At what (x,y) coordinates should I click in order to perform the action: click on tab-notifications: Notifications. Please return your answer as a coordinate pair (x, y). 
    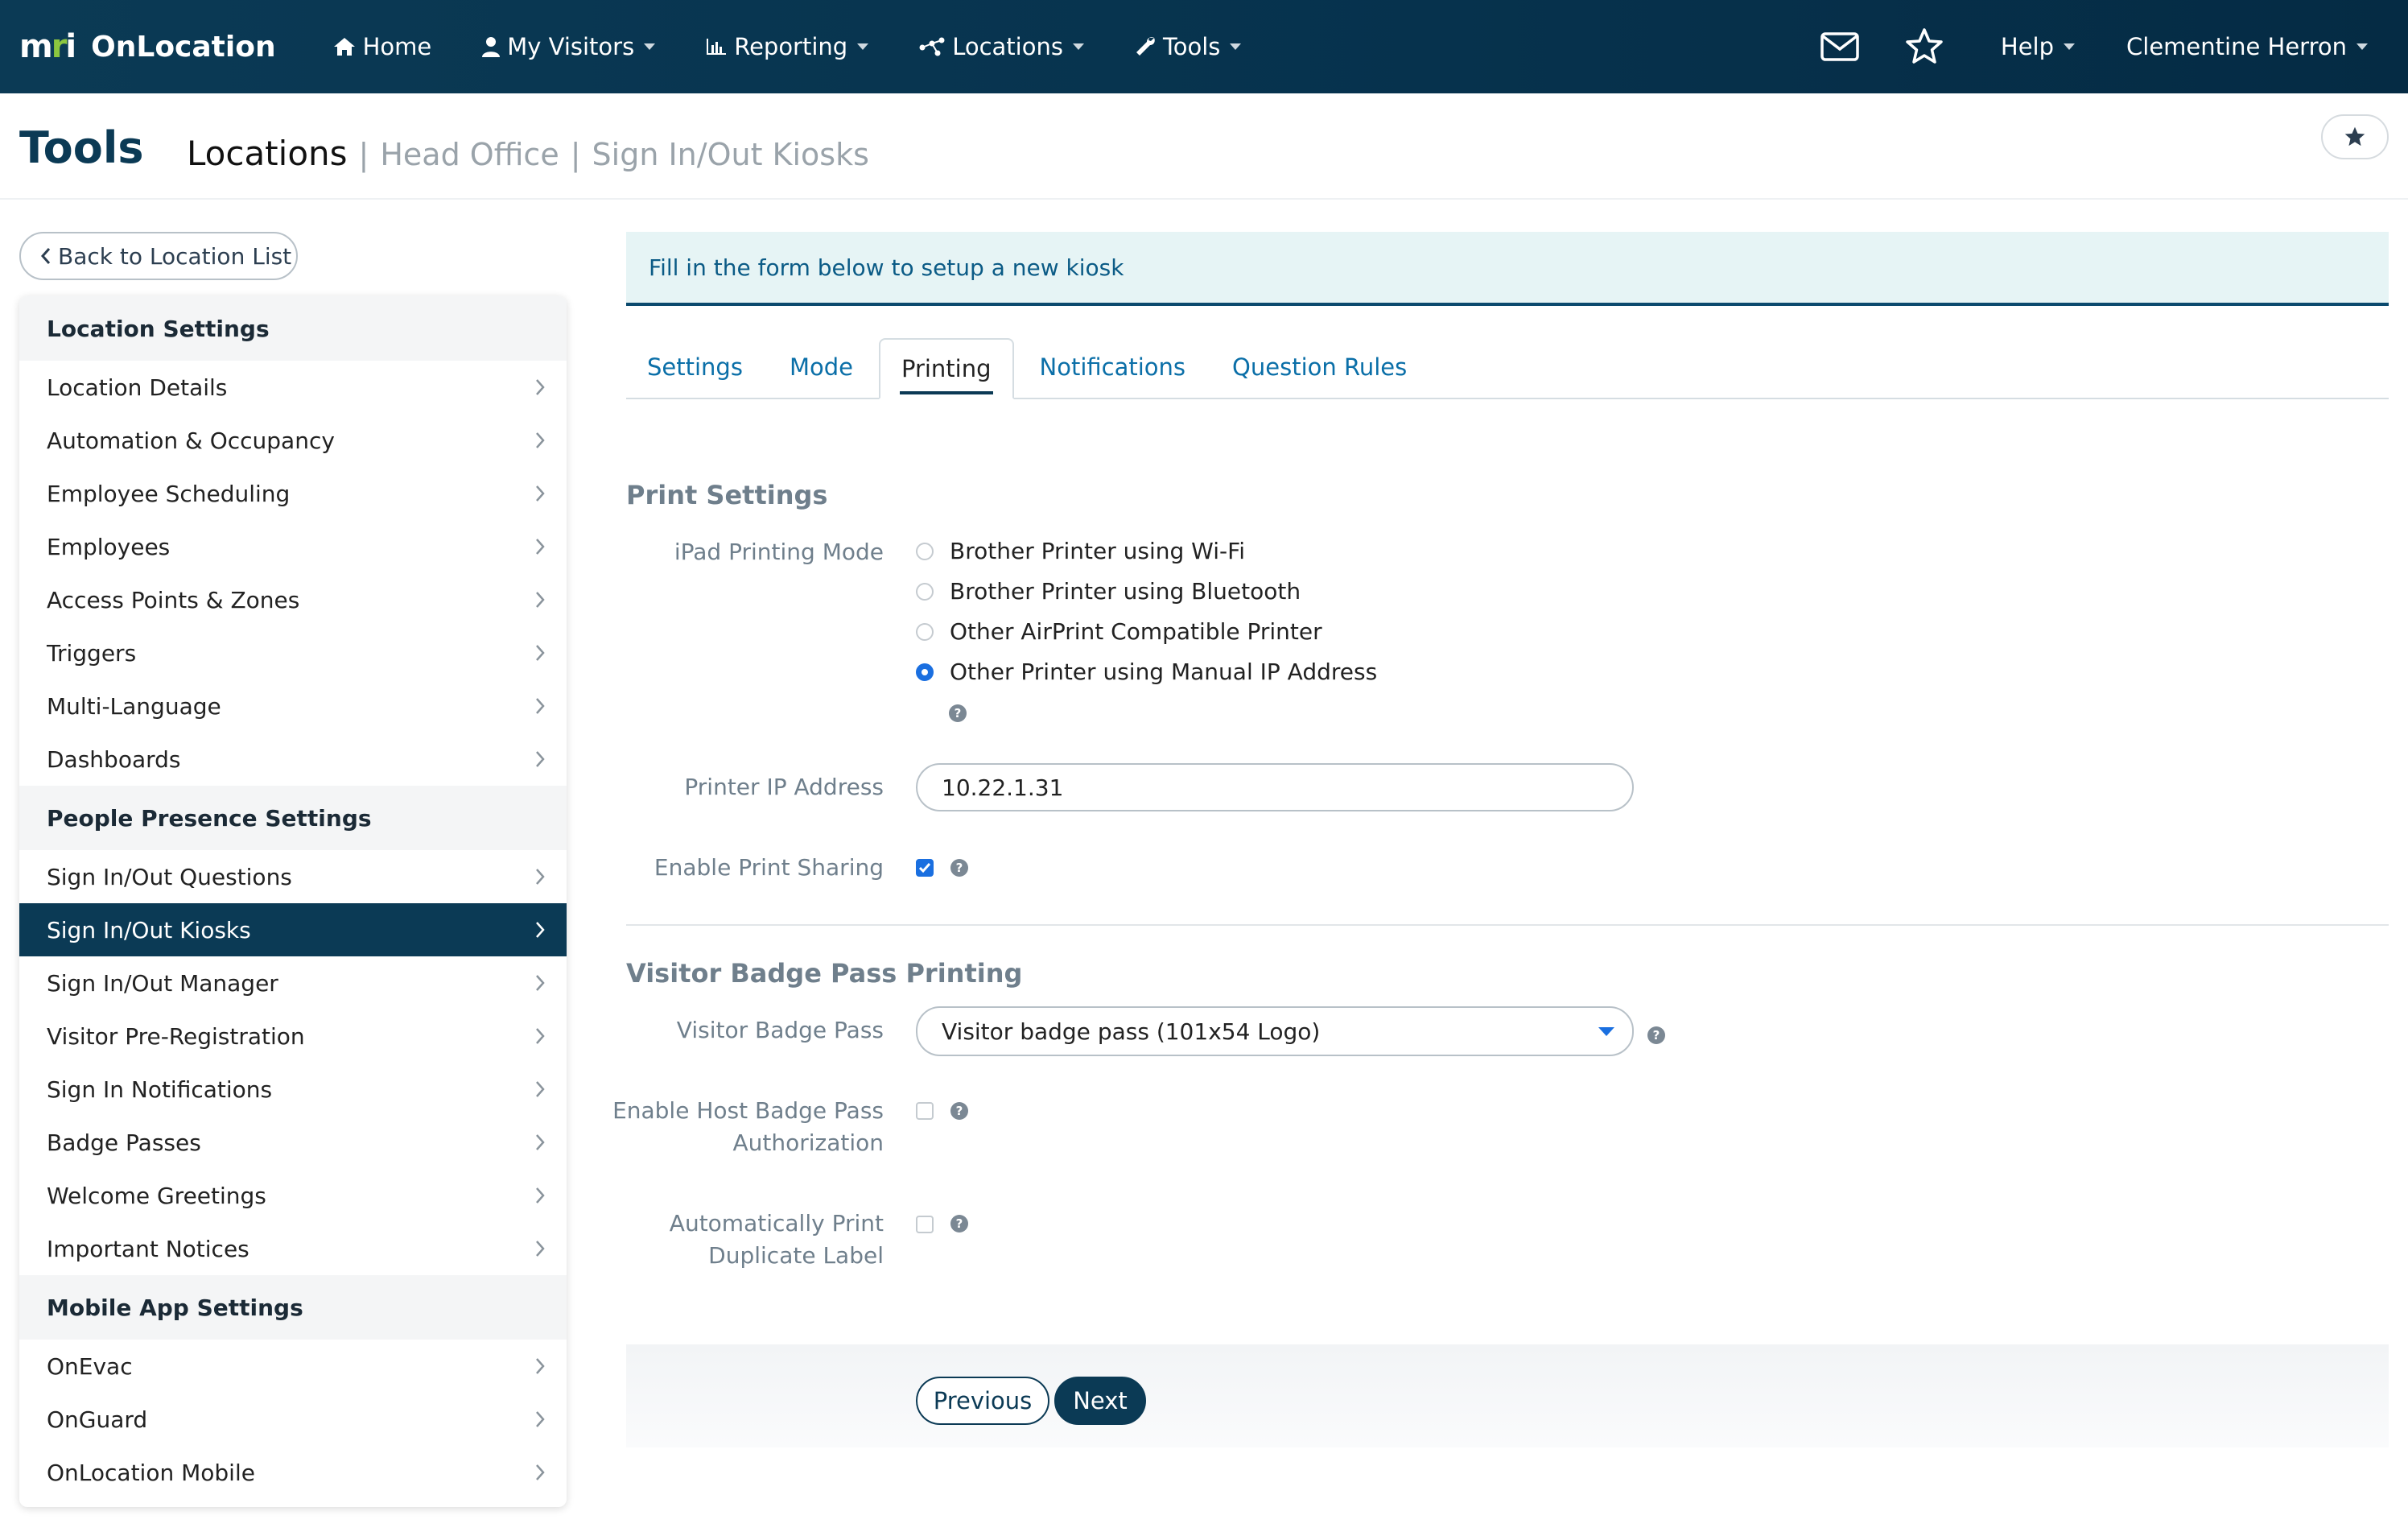
    Looking at the image, I should click on (1113, 367).